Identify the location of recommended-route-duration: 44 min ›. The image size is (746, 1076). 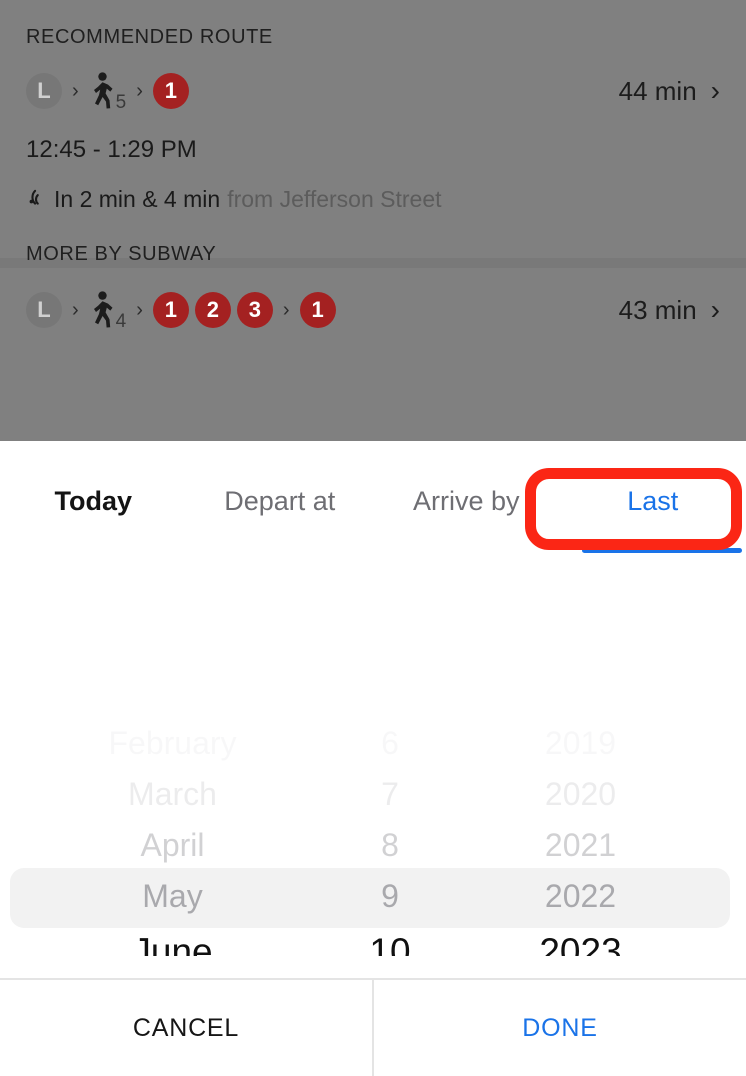
(669, 91).